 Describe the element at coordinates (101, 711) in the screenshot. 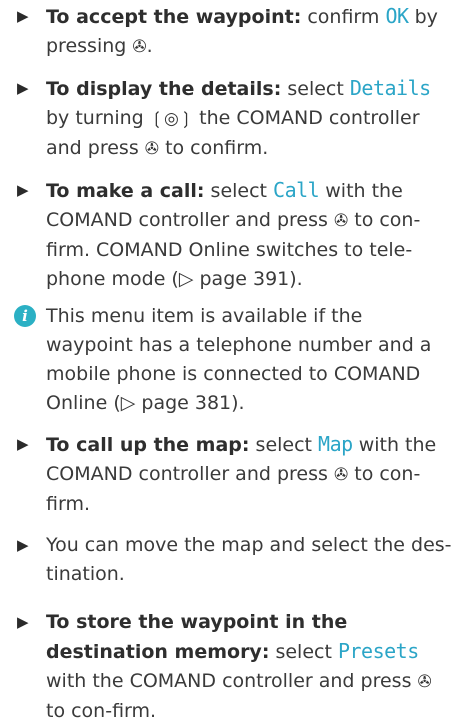

I see `step-text: to con-firm.` at that location.